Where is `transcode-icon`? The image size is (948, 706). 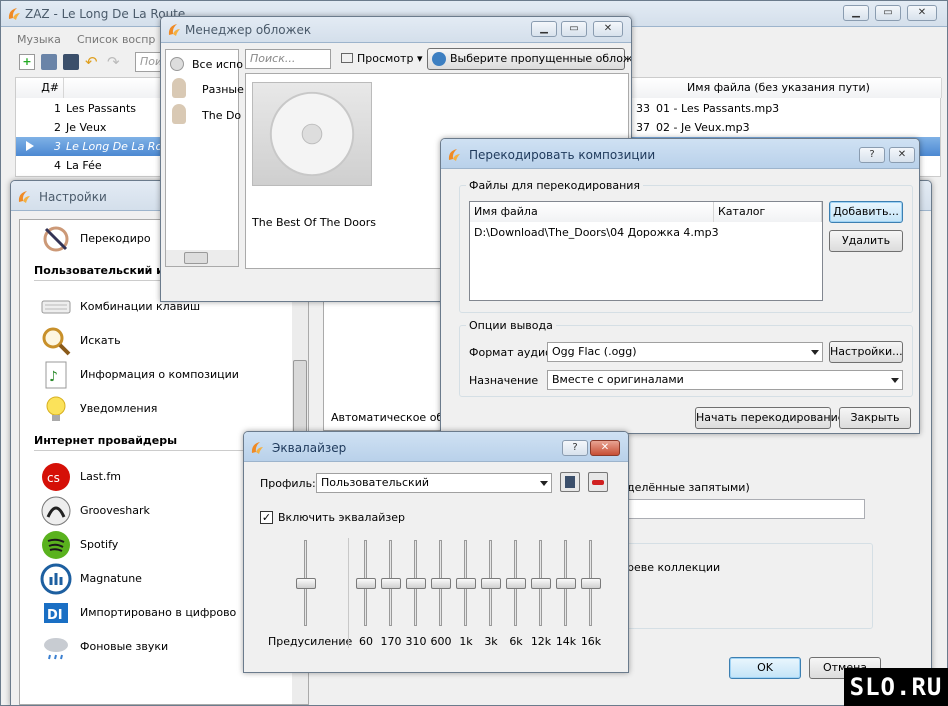
transcode-icon is located at coordinates (56, 239).